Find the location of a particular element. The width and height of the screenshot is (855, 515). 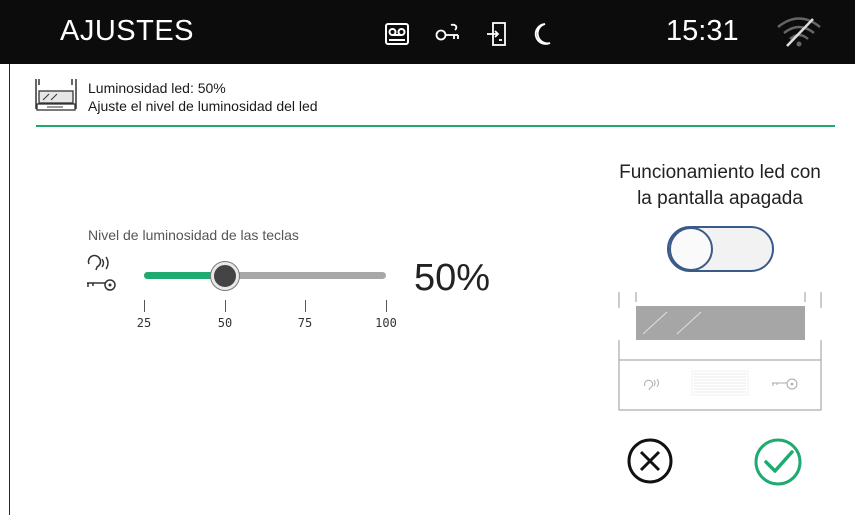

led-brightness-status: Luminosidad led: 50% is located at coordinates (157, 88).